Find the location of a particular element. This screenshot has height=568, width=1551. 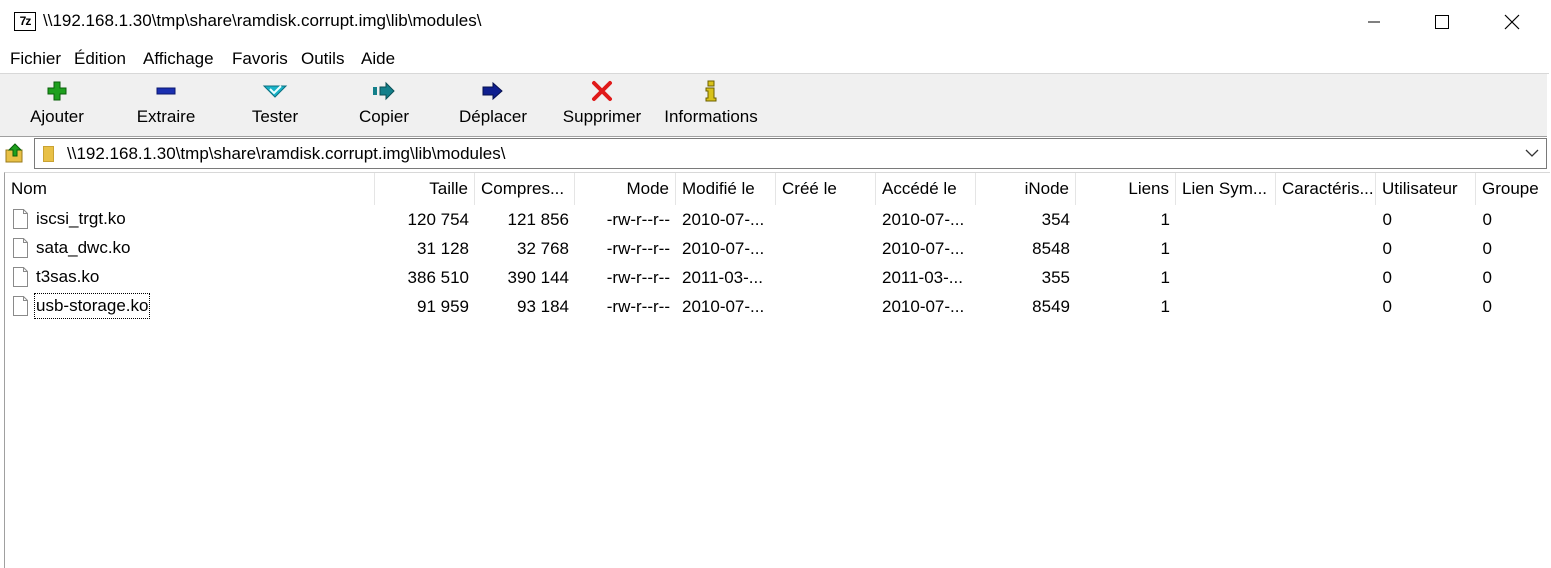

move-button: Déplacer is located at coordinates (493, 104).